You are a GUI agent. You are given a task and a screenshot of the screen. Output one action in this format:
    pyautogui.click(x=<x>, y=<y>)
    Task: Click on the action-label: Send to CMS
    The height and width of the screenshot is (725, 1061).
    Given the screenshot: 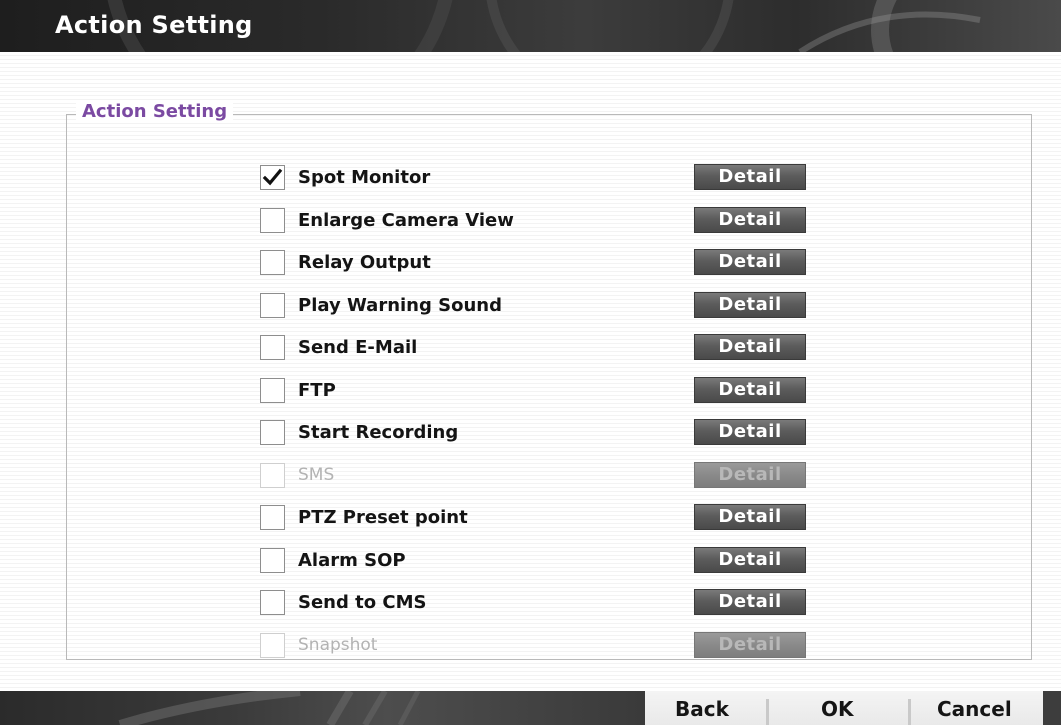 What is the action you would take?
    pyautogui.click(x=362, y=602)
    